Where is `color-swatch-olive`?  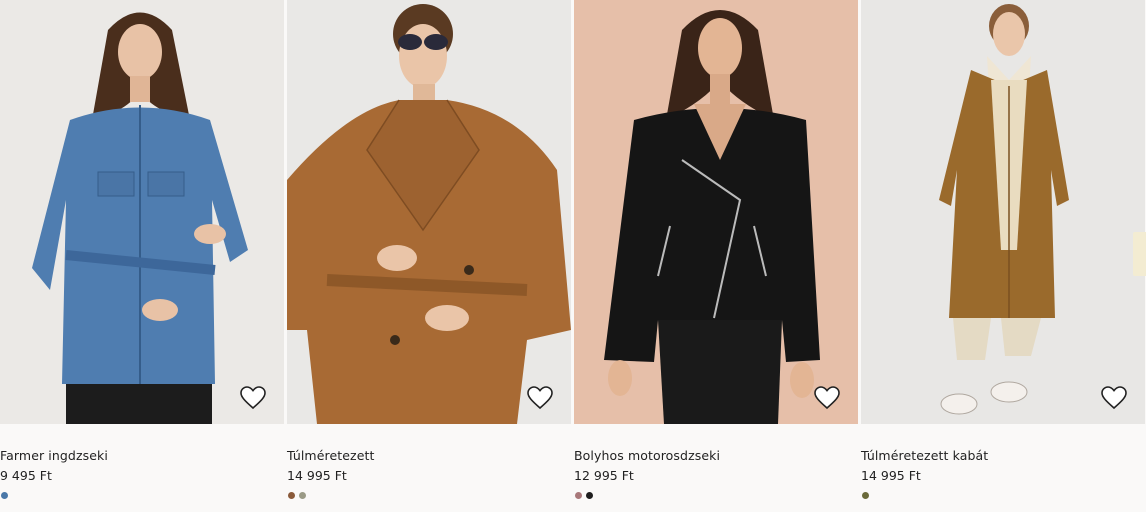
color-swatch-olive is located at coordinates (865, 495).